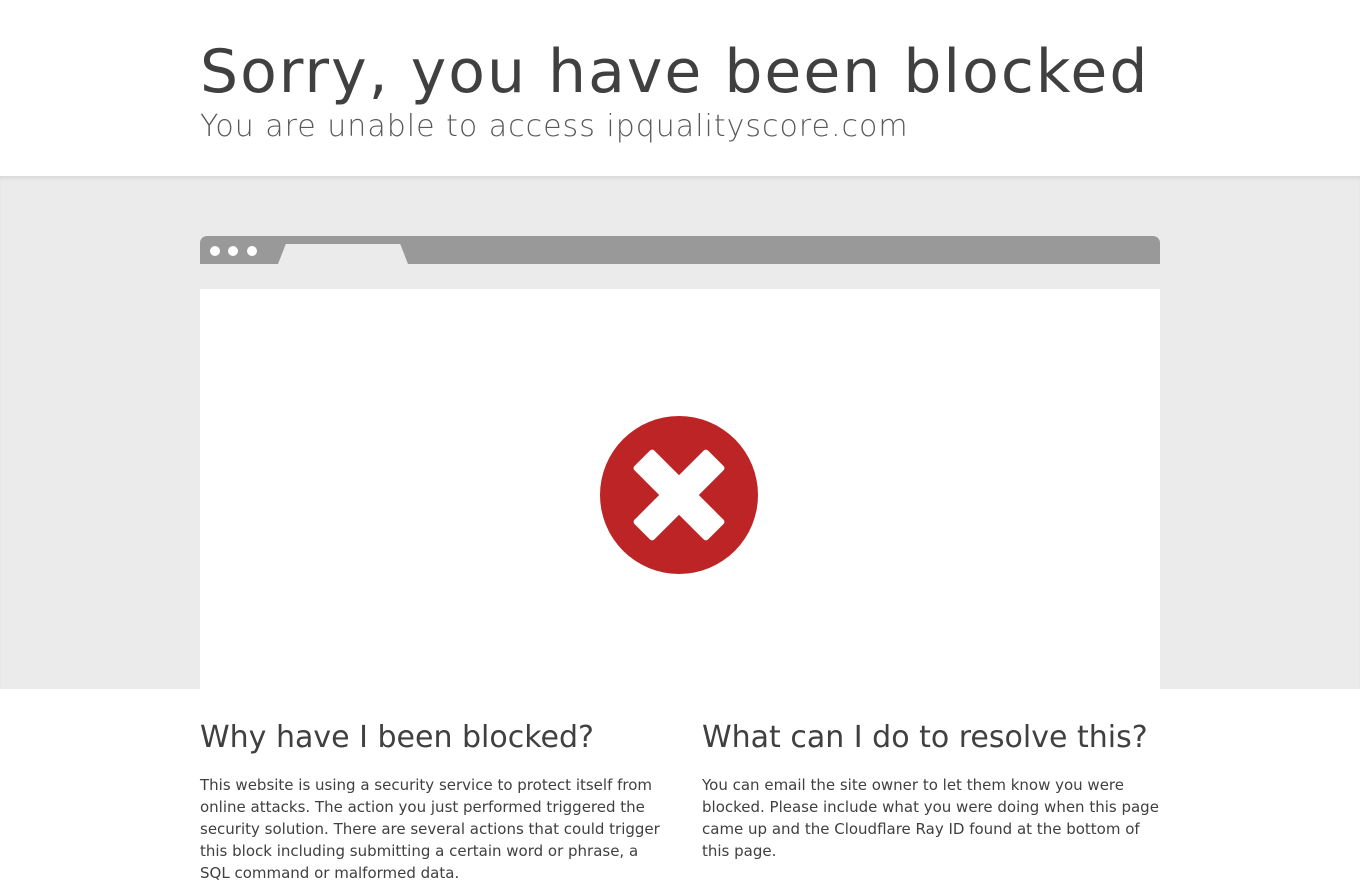 This screenshot has height=884, width=1360. What do you see at coordinates (343, 254) in the screenshot?
I see `browser-tab` at bounding box center [343, 254].